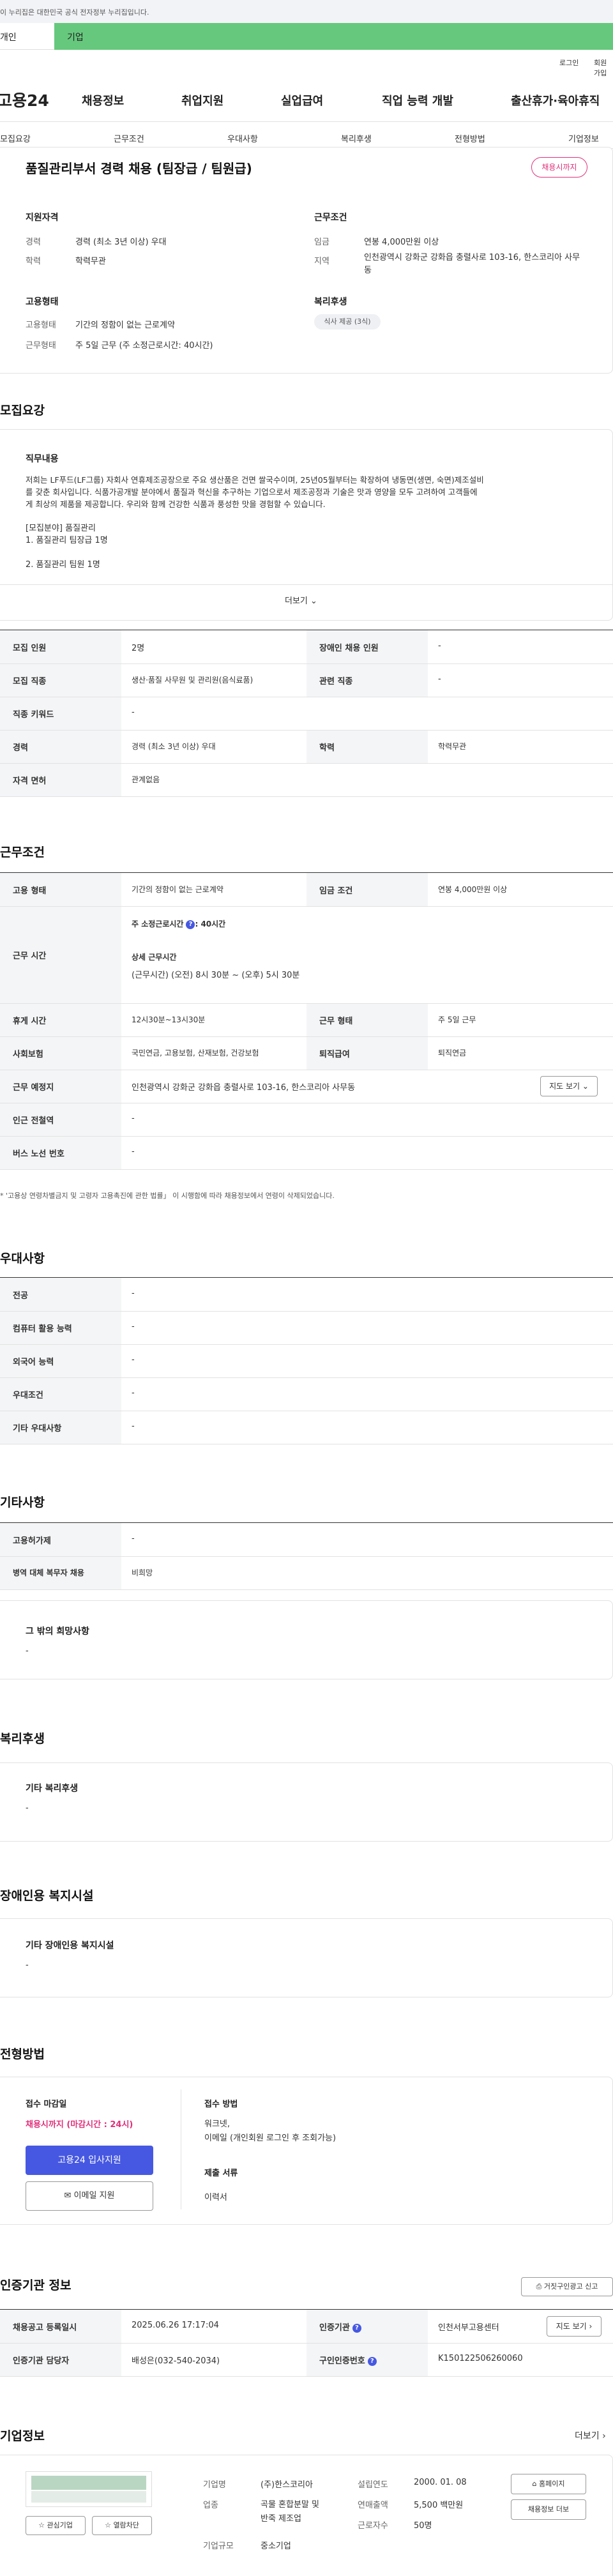 The width and height of the screenshot is (613, 2576). What do you see at coordinates (548, 2510) in the screenshot?
I see `company-jobs-button: 채용정보 더보` at bounding box center [548, 2510].